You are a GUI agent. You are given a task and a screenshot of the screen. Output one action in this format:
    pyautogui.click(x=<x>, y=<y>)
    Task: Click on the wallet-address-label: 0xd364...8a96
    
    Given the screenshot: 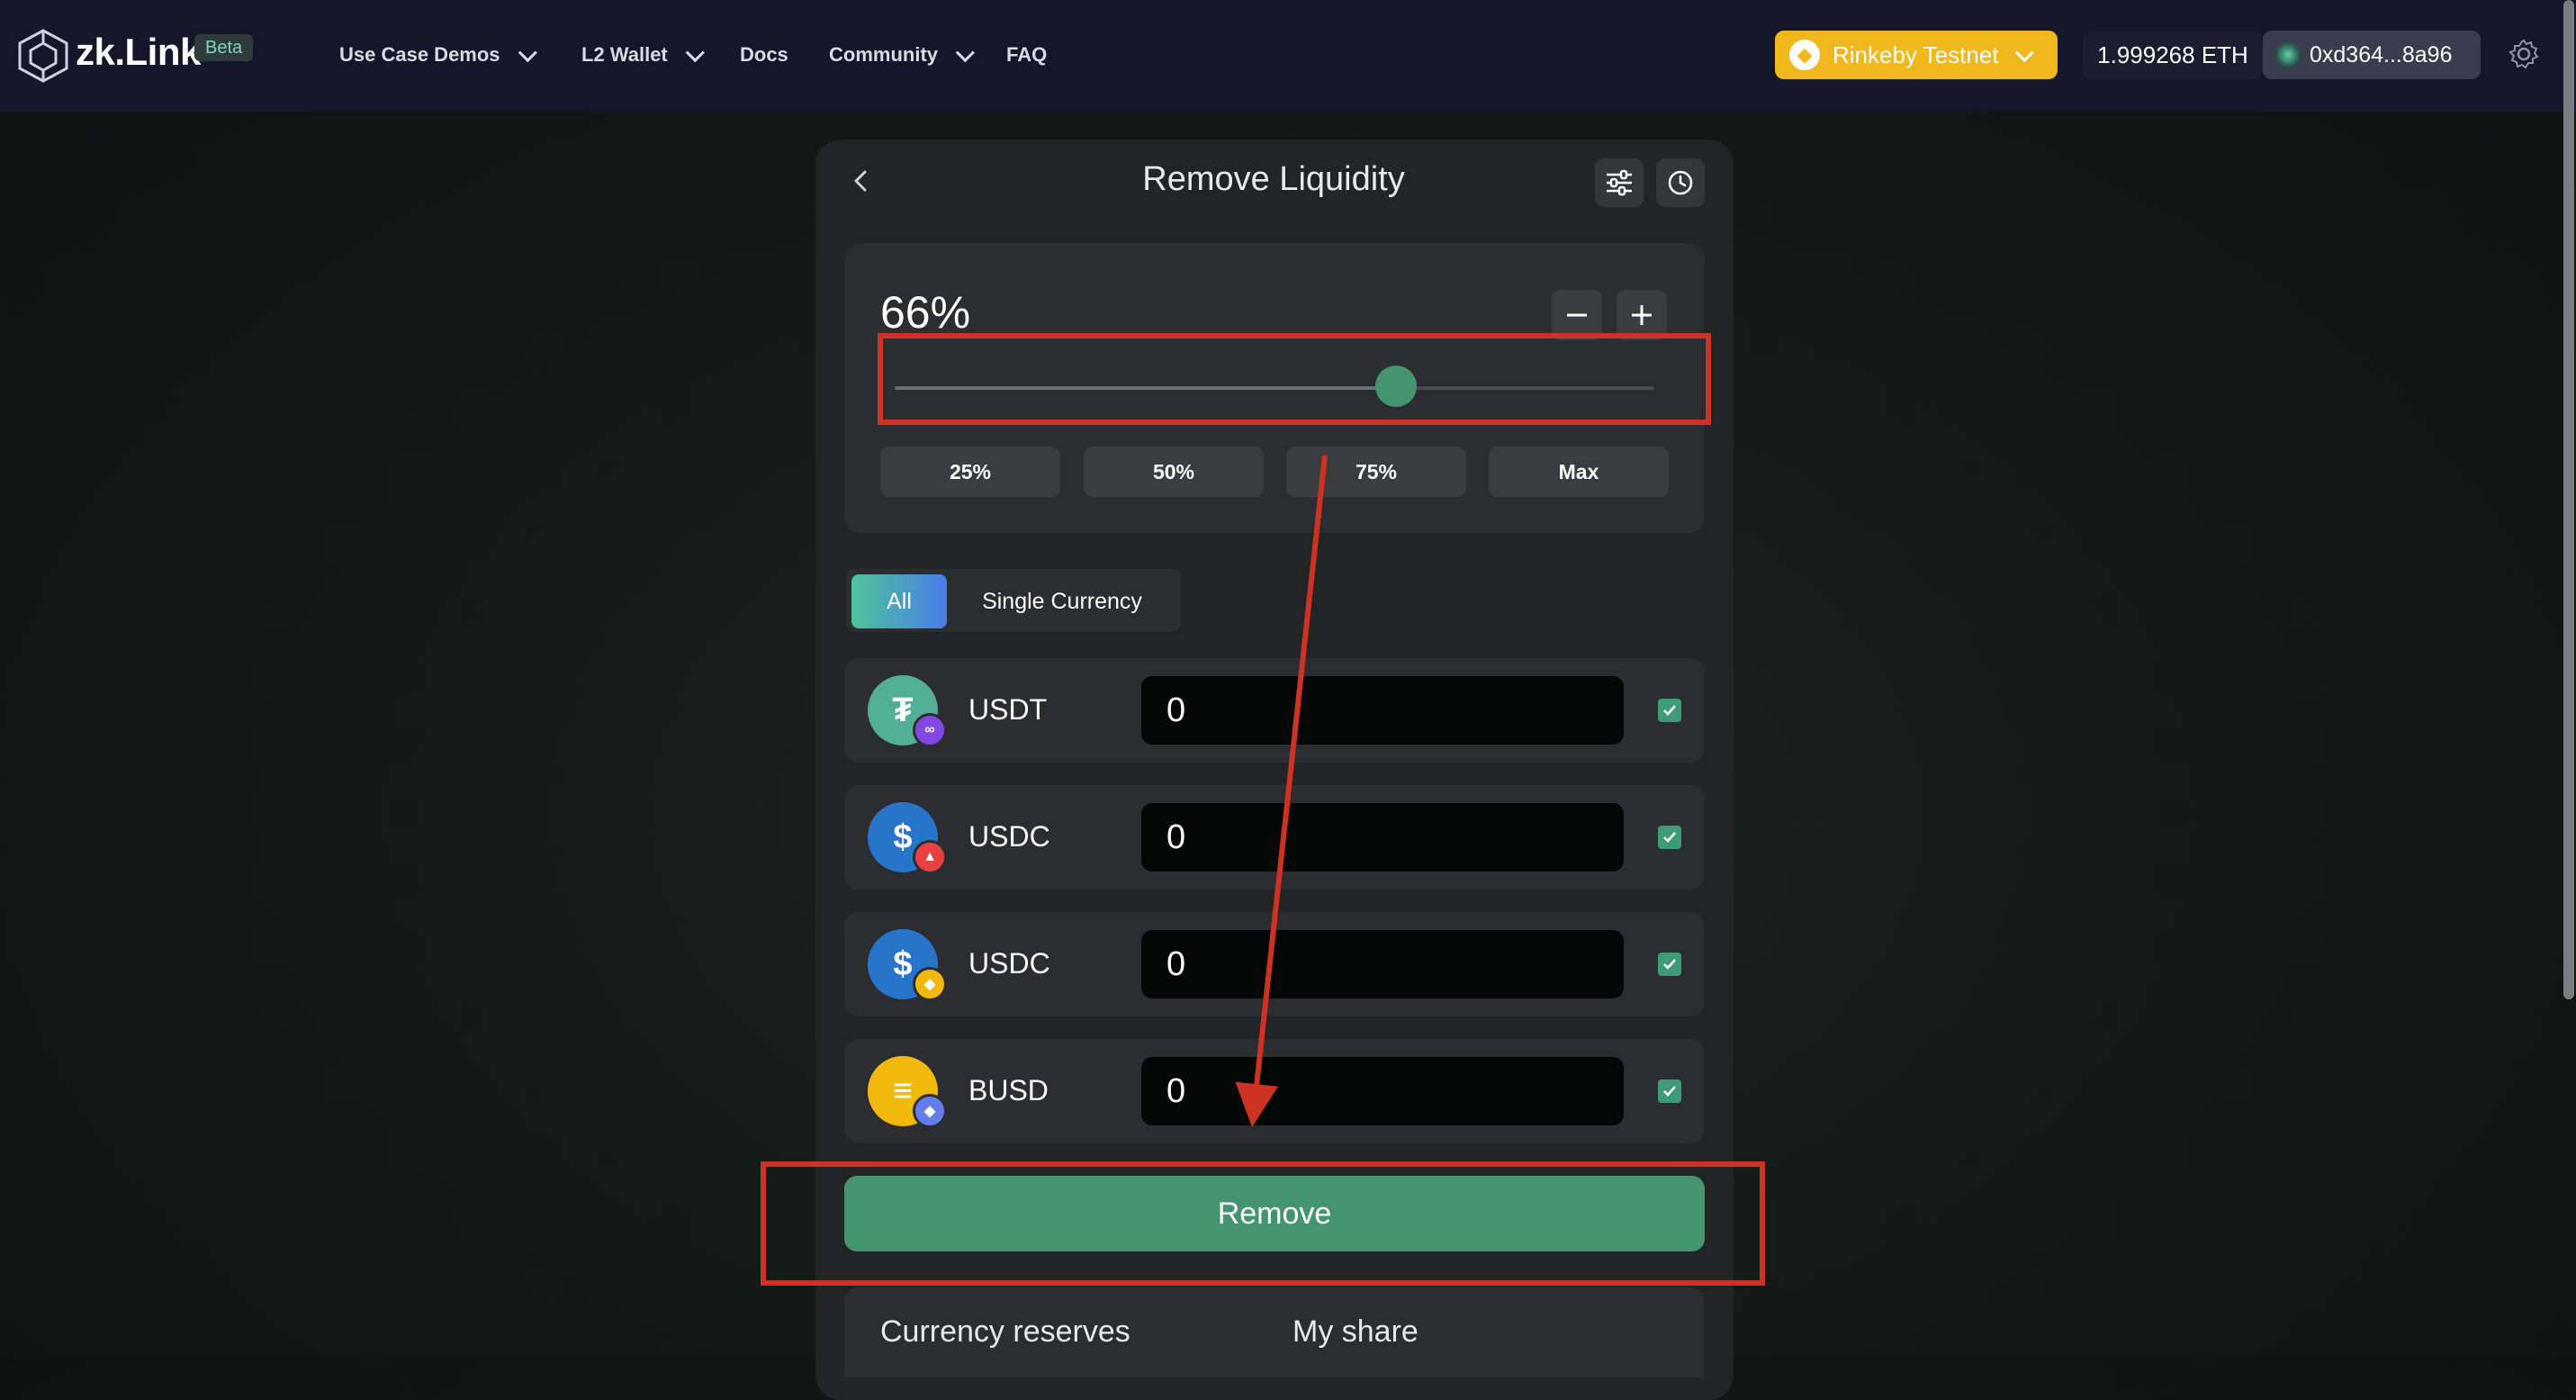 What is the action you would take?
    pyautogui.click(x=2381, y=54)
    